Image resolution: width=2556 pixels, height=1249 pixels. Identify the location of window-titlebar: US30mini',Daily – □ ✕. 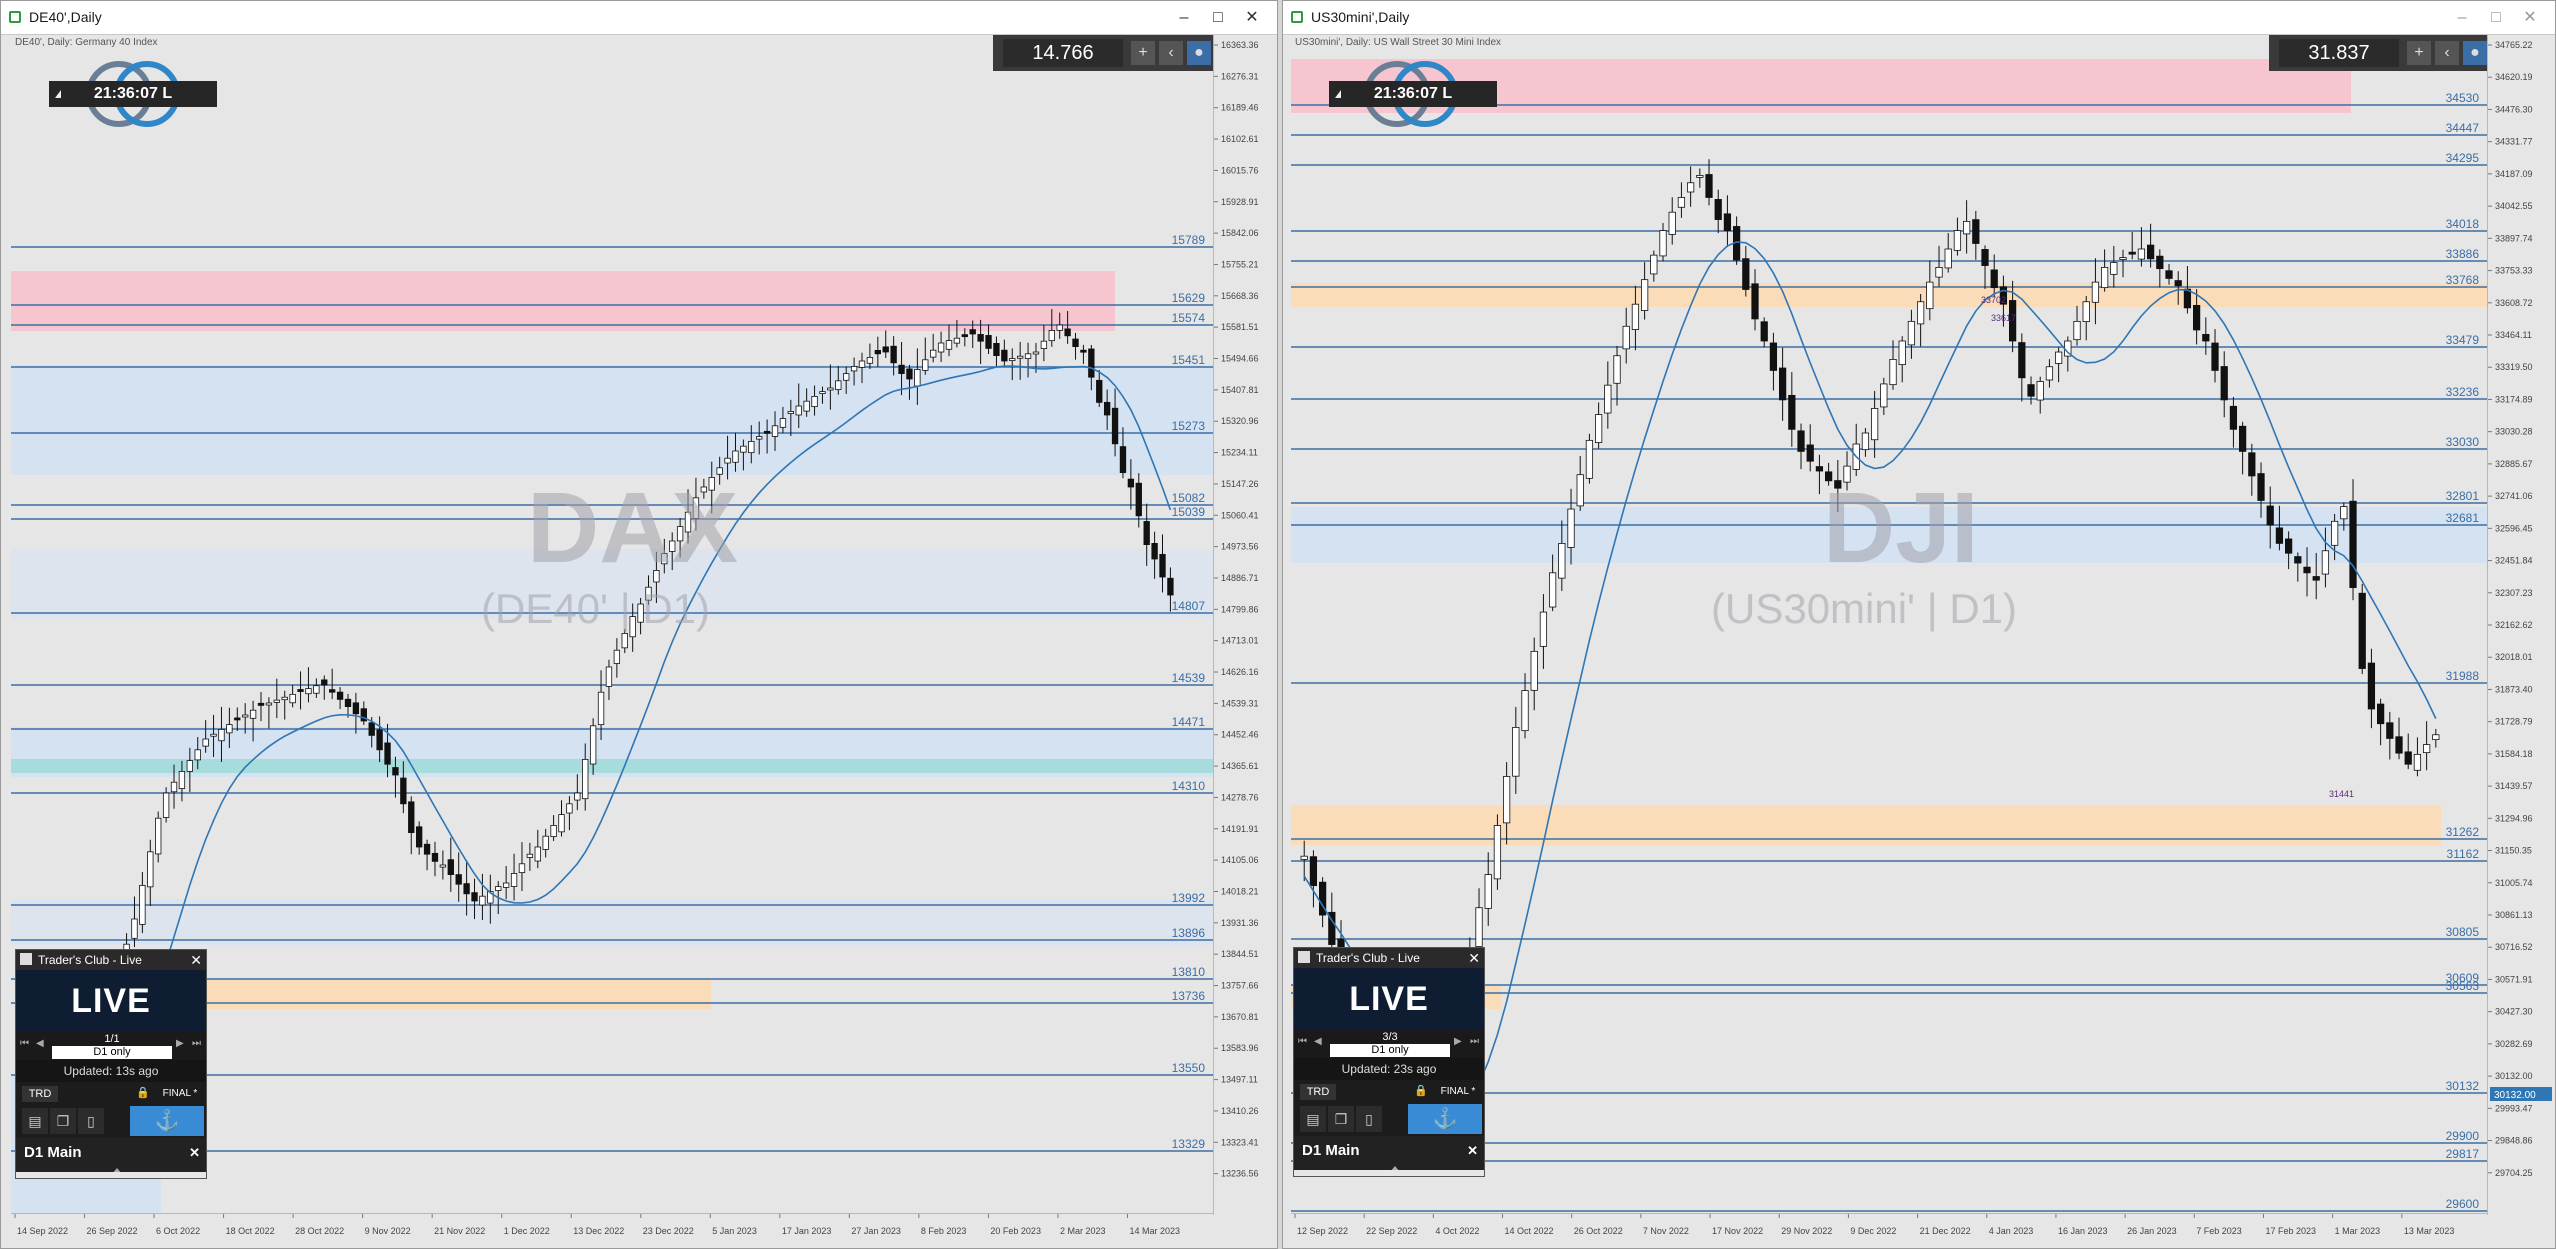
(1919, 18).